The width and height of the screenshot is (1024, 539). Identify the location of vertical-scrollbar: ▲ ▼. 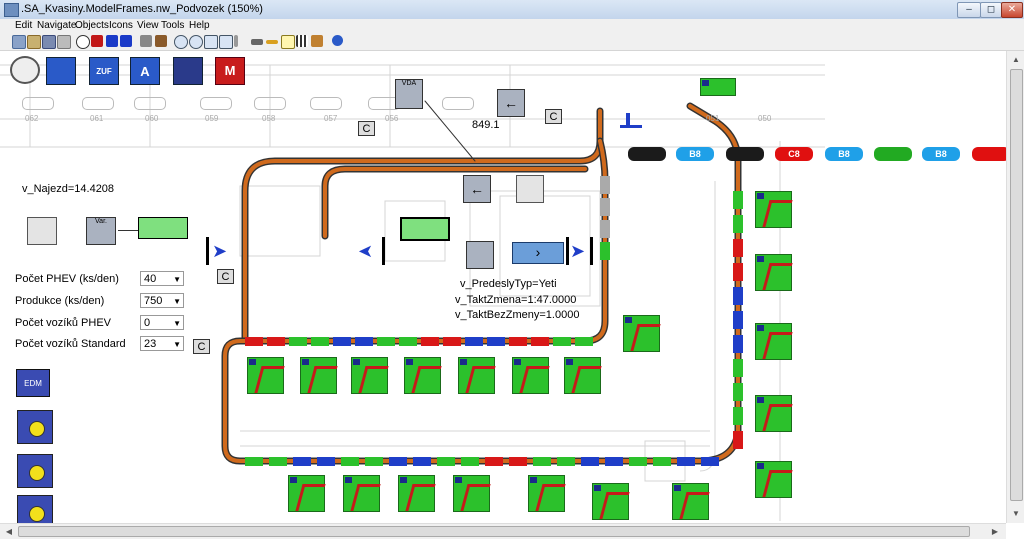
(1015, 287).